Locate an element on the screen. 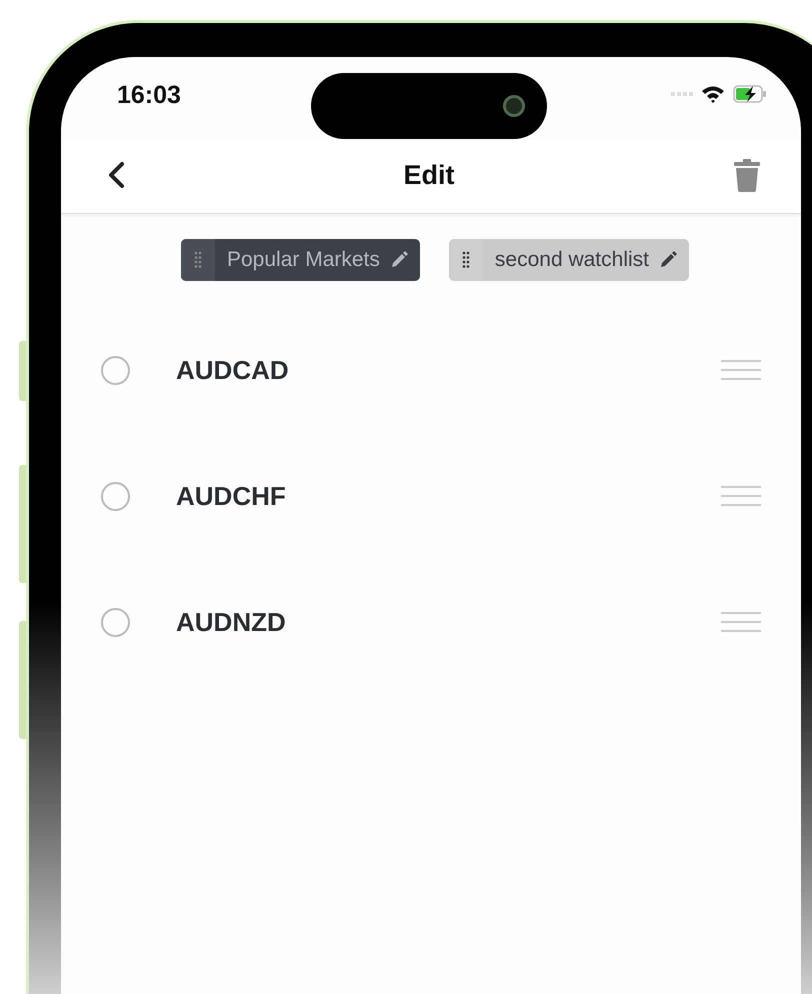  symbol-label: AUDNZD is located at coordinates (231, 622).